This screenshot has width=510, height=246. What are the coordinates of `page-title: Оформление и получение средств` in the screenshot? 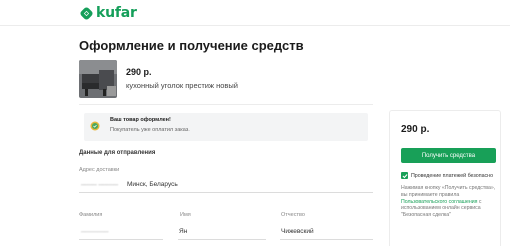 It's located at (191, 45).